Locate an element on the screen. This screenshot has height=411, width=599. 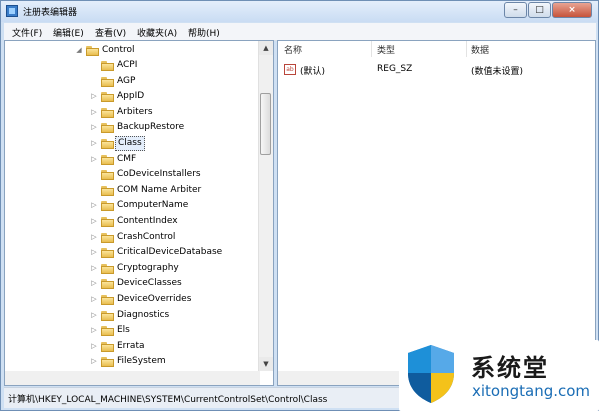
tree-horizontal-scrollbar is located at coordinates (132, 378).